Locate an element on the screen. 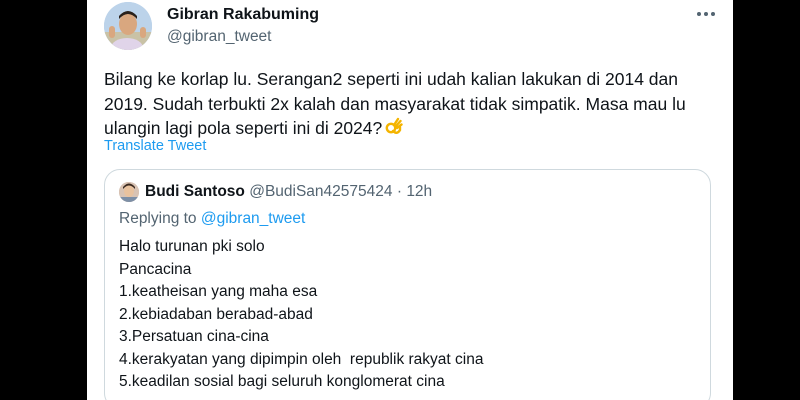  quoted-avatar-photo is located at coordinates (129, 192).